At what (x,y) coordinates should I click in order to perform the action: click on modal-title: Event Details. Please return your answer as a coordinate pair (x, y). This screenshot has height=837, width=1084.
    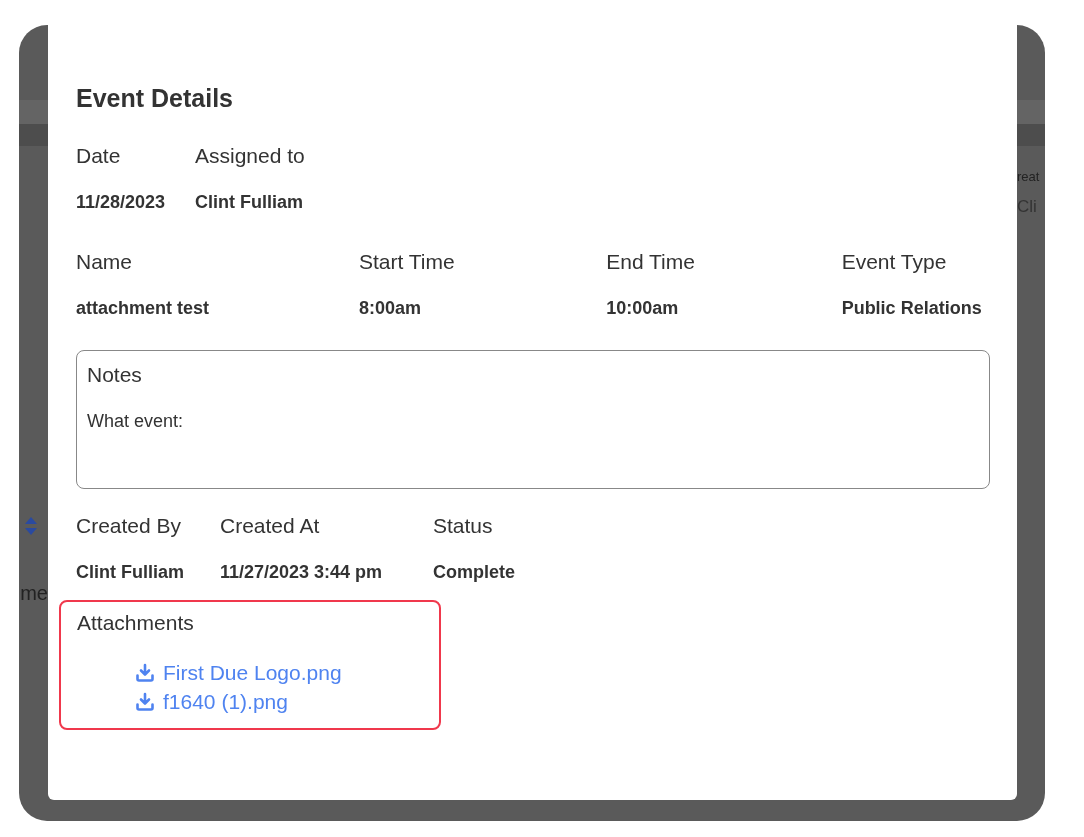
    Looking at the image, I should click on (155, 98).